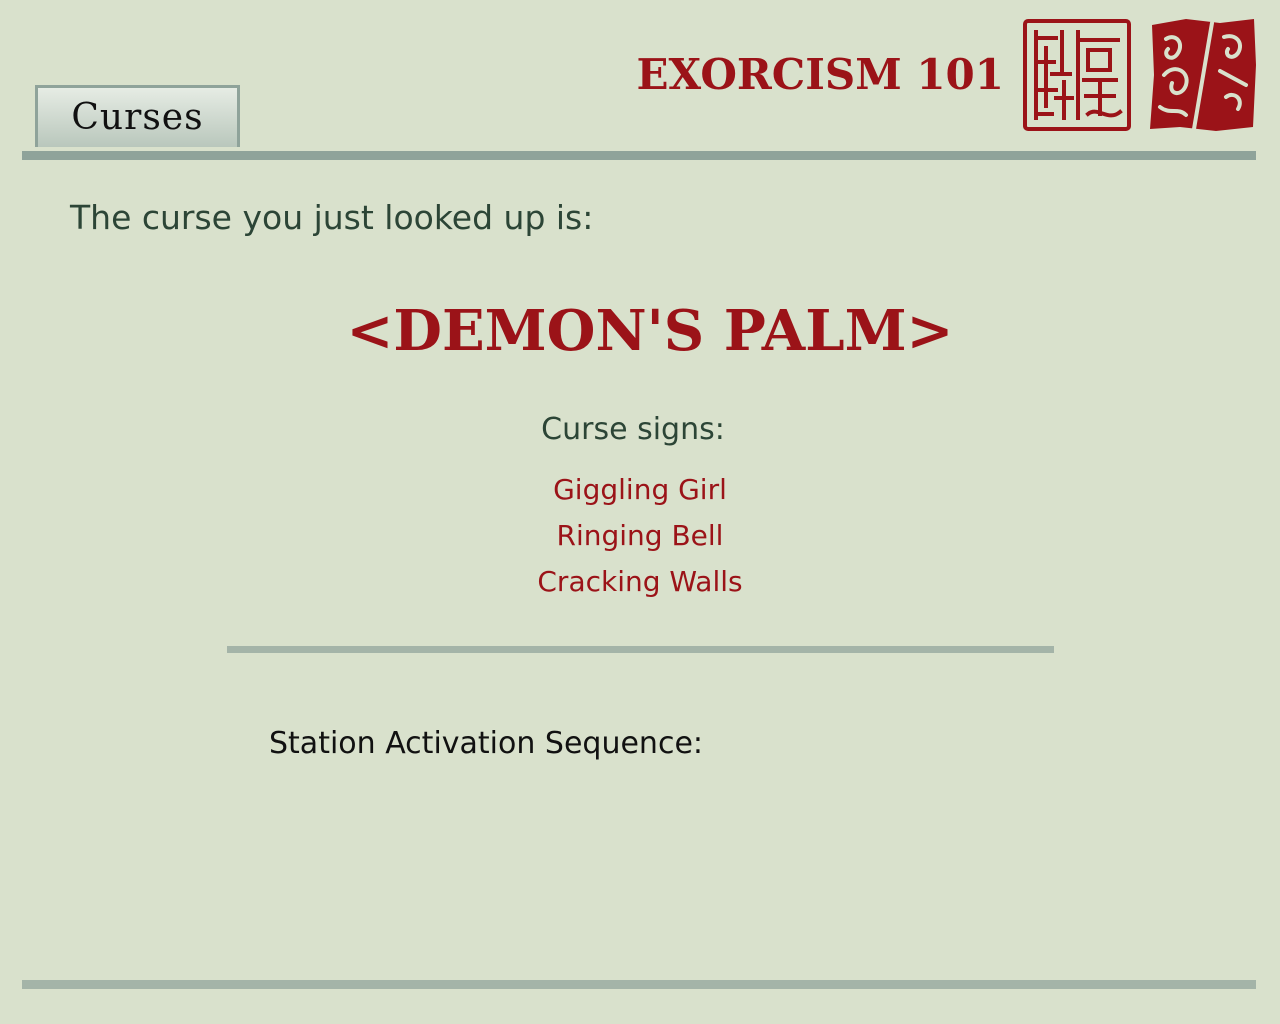 The width and height of the screenshot is (1280, 1024). Describe the element at coordinates (486, 743) in the screenshot. I see `station-activation-label: Station Activation Sequence:` at that location.